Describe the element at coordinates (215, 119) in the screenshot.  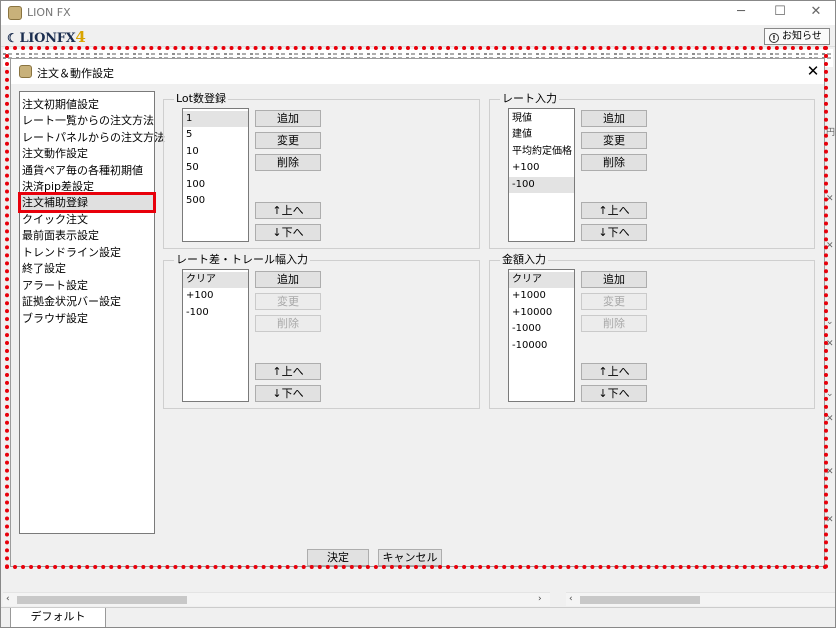
I see `list-item: 1` at that location.